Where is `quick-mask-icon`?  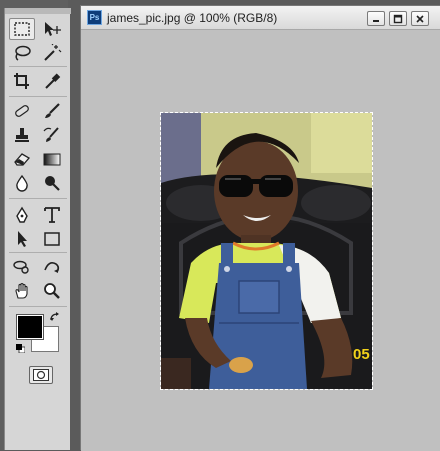 quick-mask-icon is located at coordinates (41, 375).